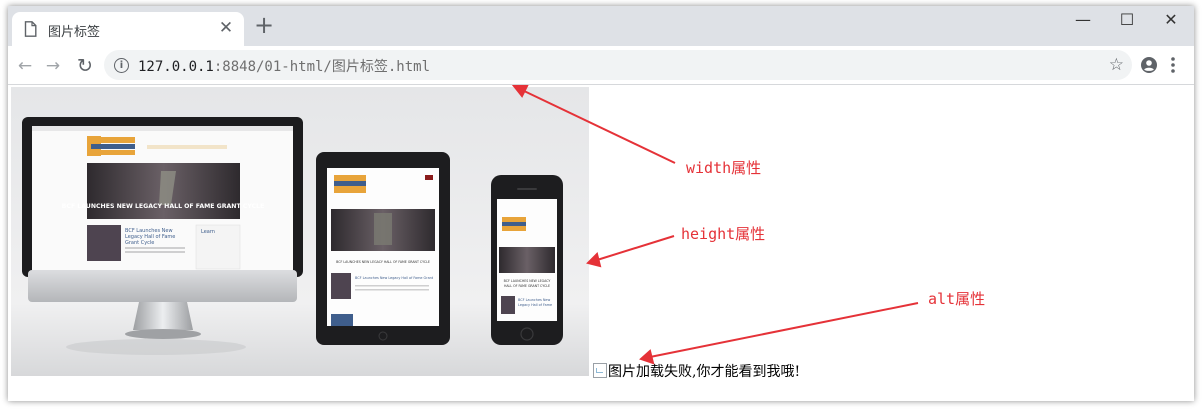 The height and width of the screenshot is (409, 1202). I want to click on star-icon: ☆, so click(1116, 65).